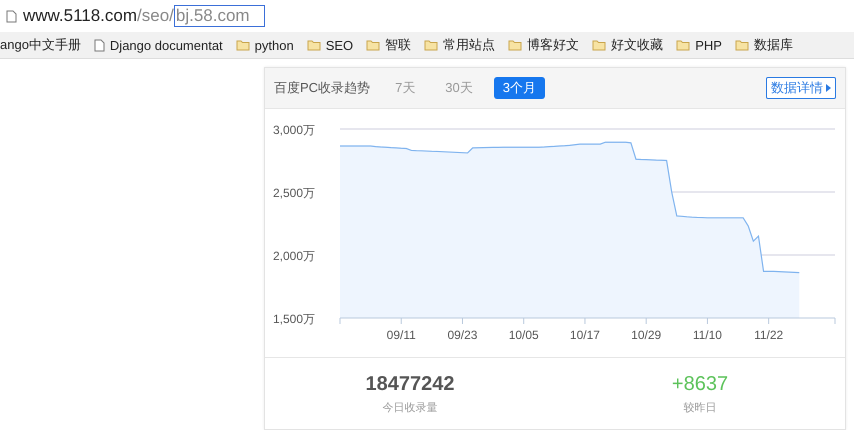 Image resolution: width=854 pixels, height=430 pixels. I want to click on bookmark-link: 好文收藏, so click(637, 45).